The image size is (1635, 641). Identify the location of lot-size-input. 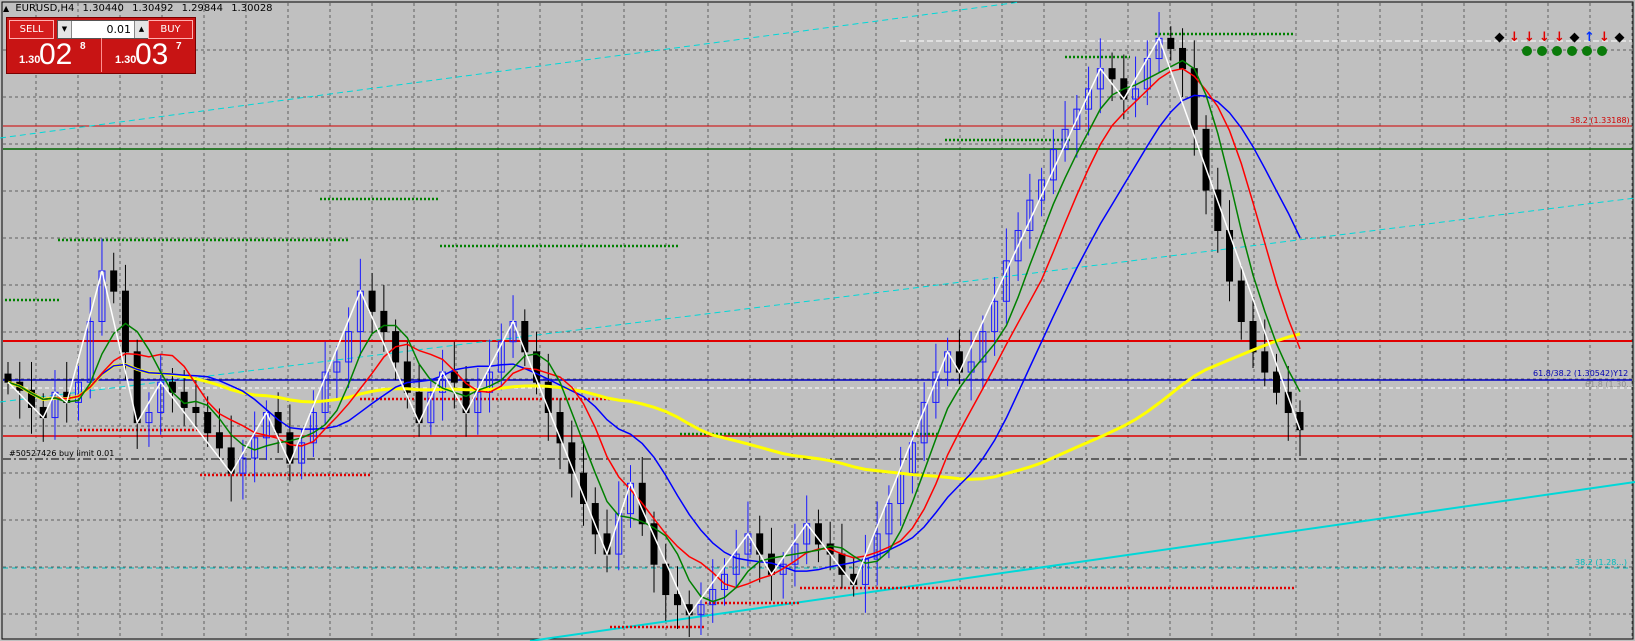
(102, 29).